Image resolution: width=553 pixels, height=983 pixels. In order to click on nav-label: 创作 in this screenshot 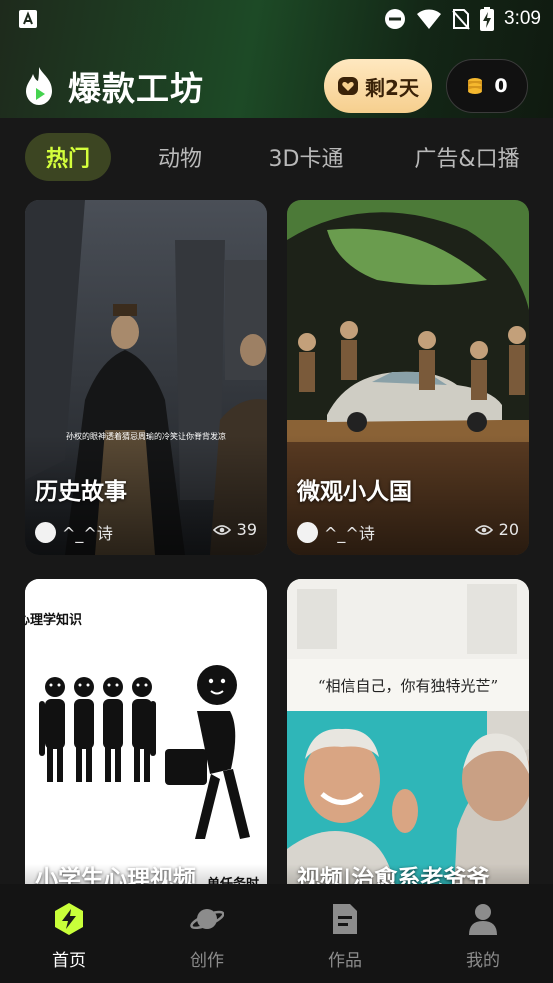, I will do `click(207, 961)`.